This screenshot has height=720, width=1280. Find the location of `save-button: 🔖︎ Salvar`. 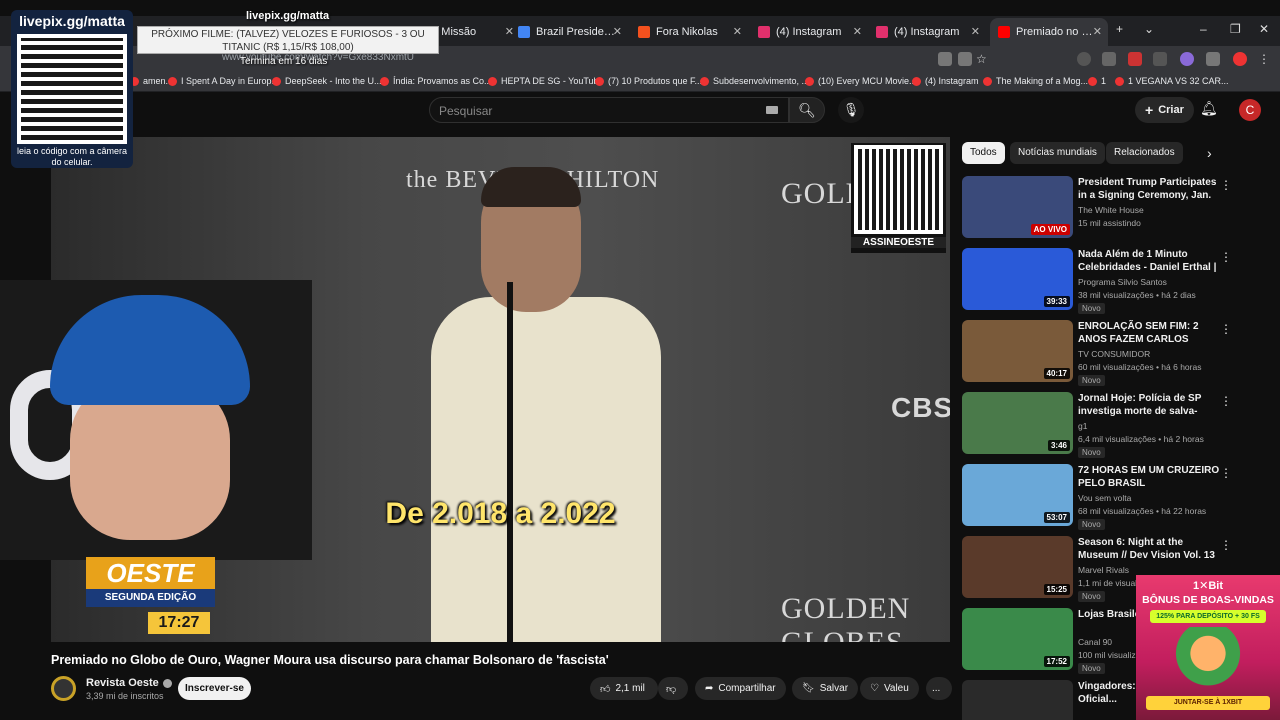

save-button: 🔖︎ Salvar is located at coordinates (825, 688).